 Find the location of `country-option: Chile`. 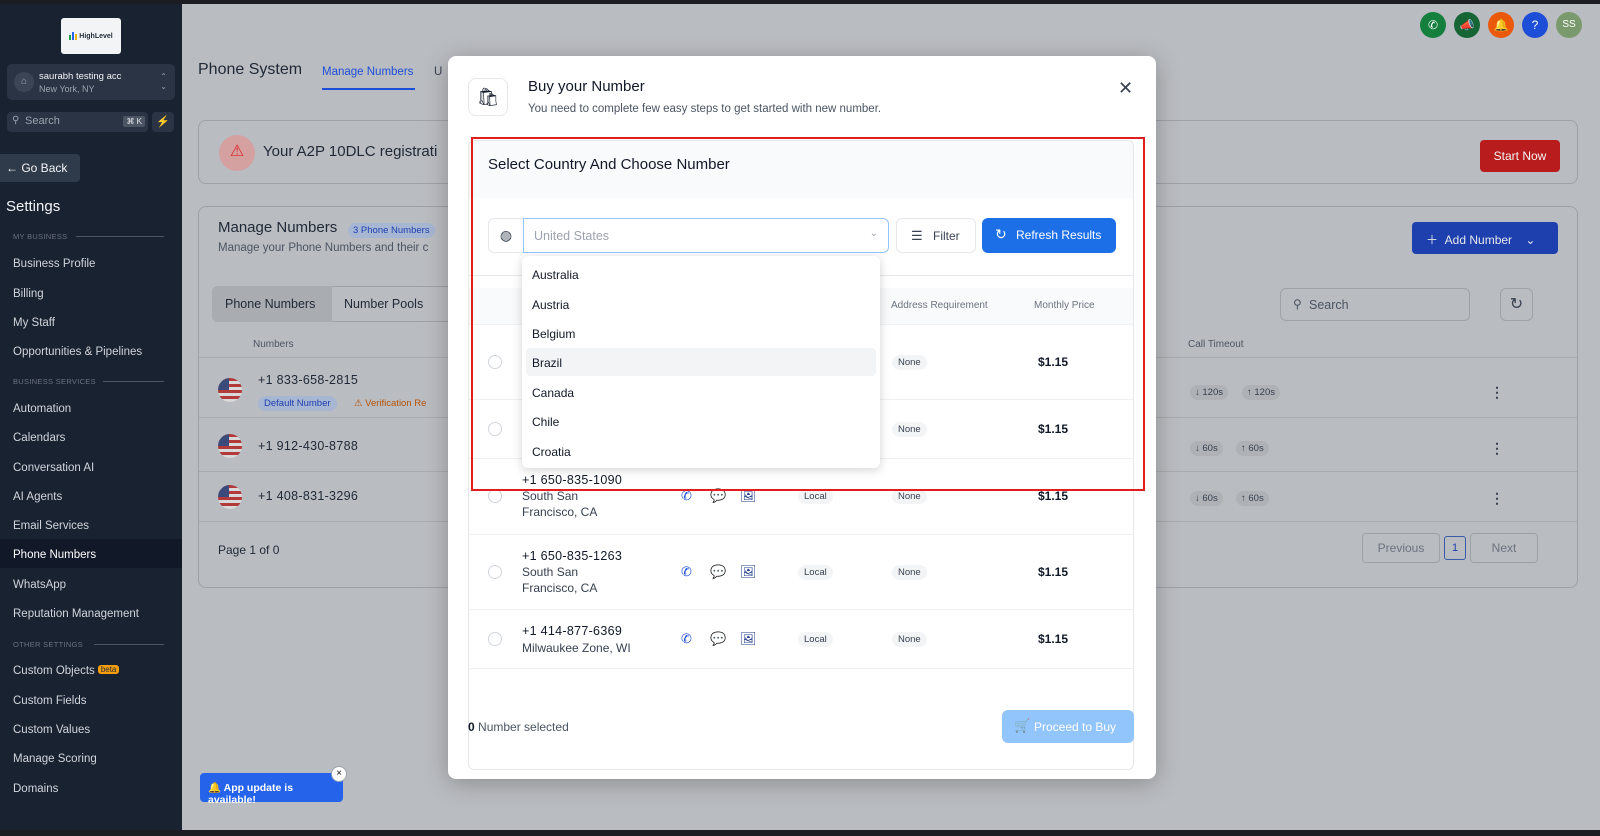

country-option: Chile is located at coordinates (701, 421).